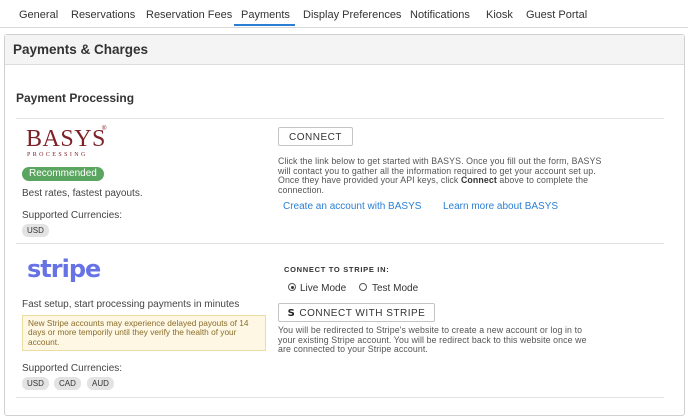 Image resolution: width=688 pixels, height=416 pixels. What do you see at coordinates (64, 269) in the screenshot?
I see `stripe-logo: stripe` at bounding box center [64, 269].